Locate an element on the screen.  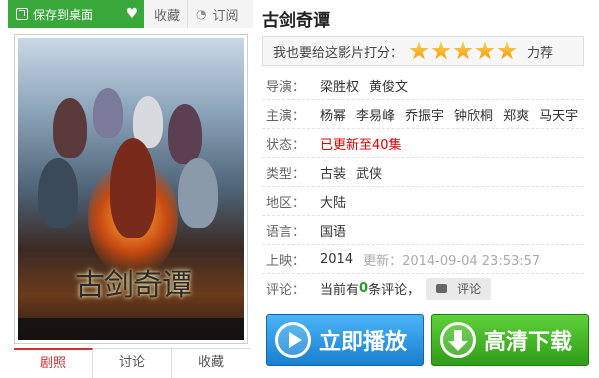
cast-link: 郑爽 is located at coordinates (516, 114).